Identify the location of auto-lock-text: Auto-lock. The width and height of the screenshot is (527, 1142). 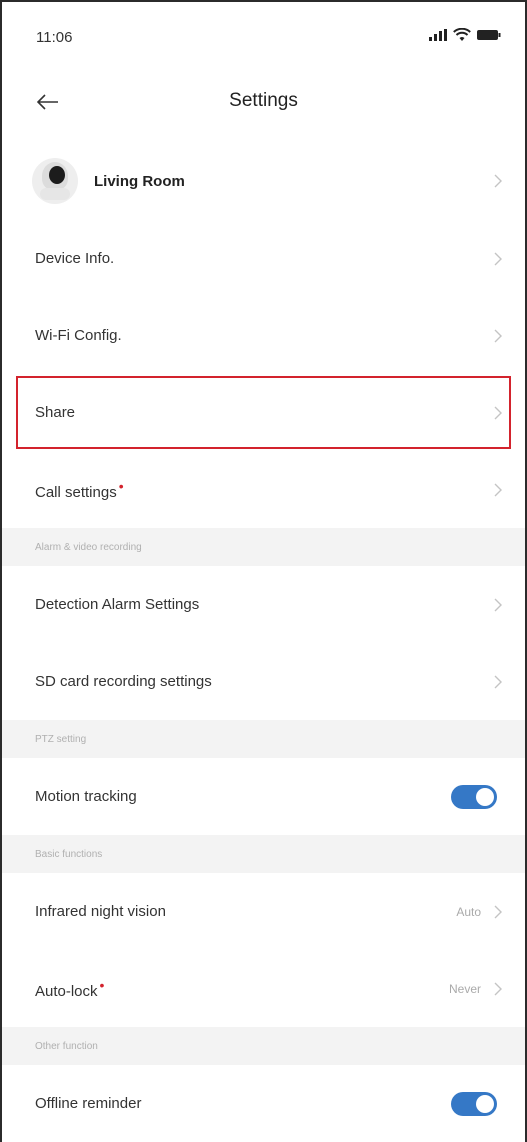
(66, 991).